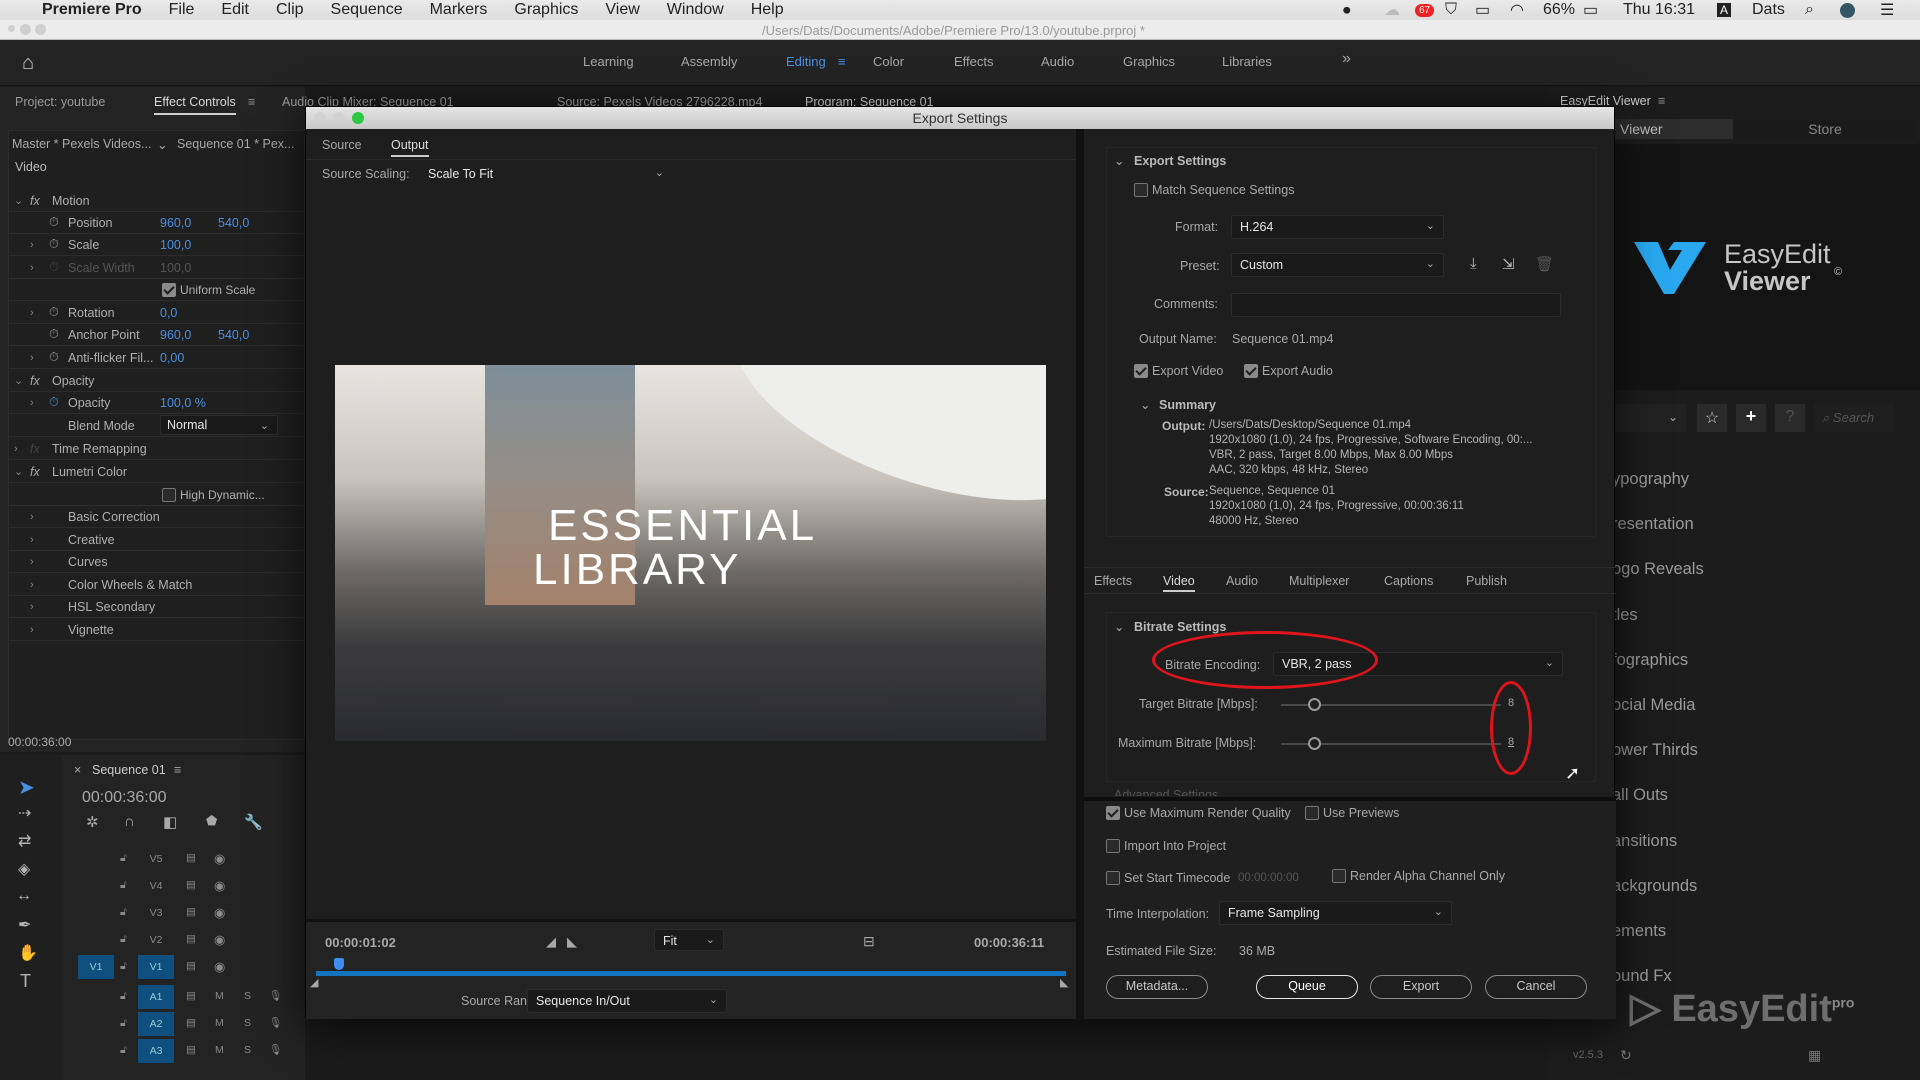 The width and height of the screenshot is (1920, 1080). What do you see at coordinates (1346, 59) in the screenshot?
I see `workspace-overflow-button: »` at bounding box center [1346, 59].